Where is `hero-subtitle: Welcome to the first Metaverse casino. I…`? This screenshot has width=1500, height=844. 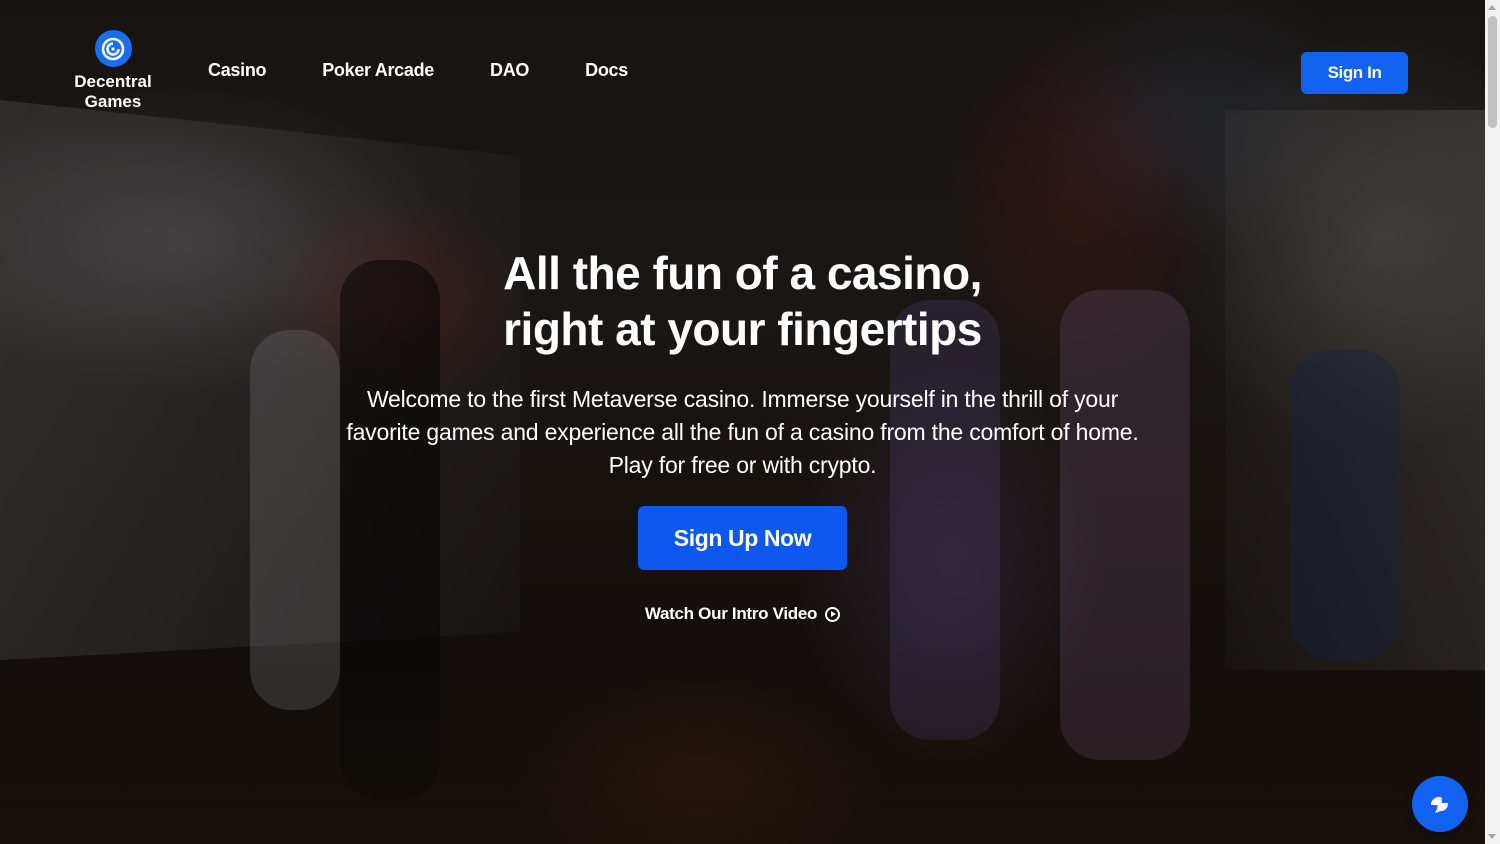
hero-subtitle: Welcome to the first Metaverse casino. I… is located at coordinates (743, 432).